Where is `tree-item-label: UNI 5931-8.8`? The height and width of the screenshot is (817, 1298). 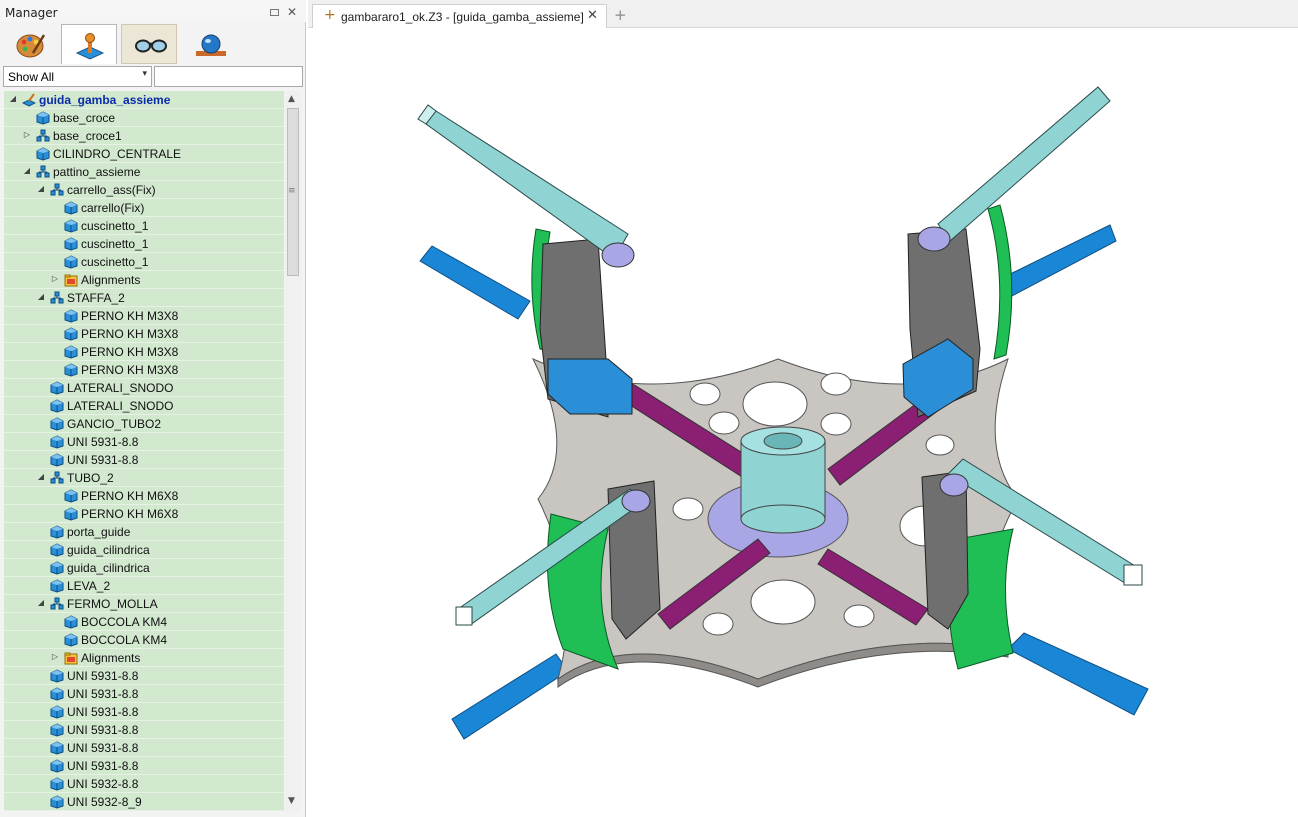 tree-item-label: UNI 5931-8.8 is located at coordinates (103, 442).